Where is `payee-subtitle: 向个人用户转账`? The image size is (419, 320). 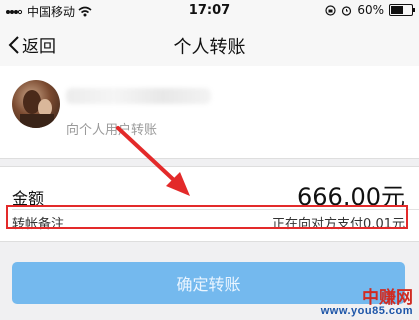
payee-subtitle: 向个人用户转账 is located at coordinates (112, 130).